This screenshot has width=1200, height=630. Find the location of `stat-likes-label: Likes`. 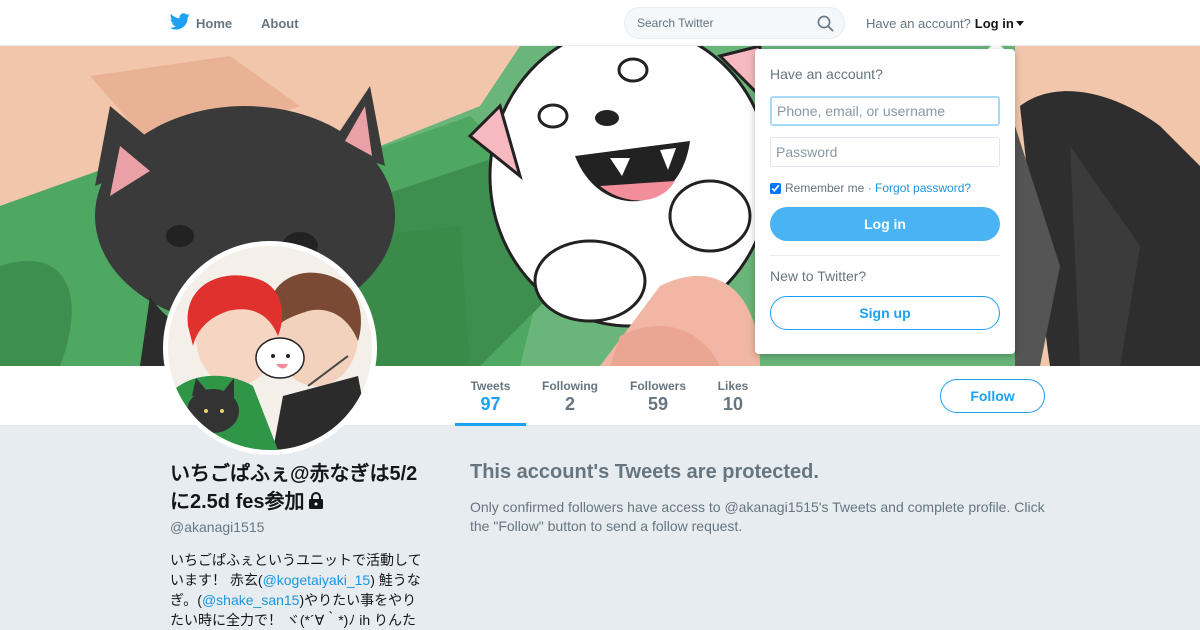

stat-likes-label: Likes is located at coordinates (733, 386).